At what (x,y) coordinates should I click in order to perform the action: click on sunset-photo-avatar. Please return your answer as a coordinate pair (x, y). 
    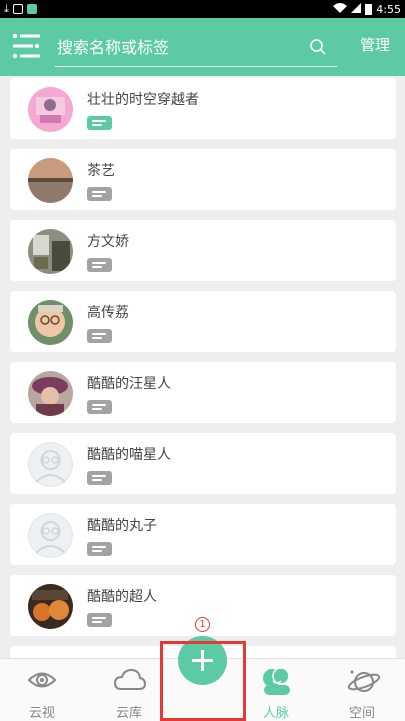
    Looking at the image, I should click on (50, 180).